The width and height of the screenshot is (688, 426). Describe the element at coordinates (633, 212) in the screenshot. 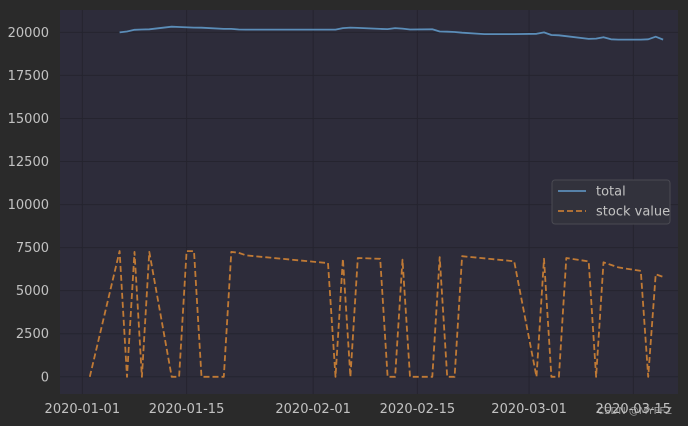

I see `legend-label: stock value` at that location.